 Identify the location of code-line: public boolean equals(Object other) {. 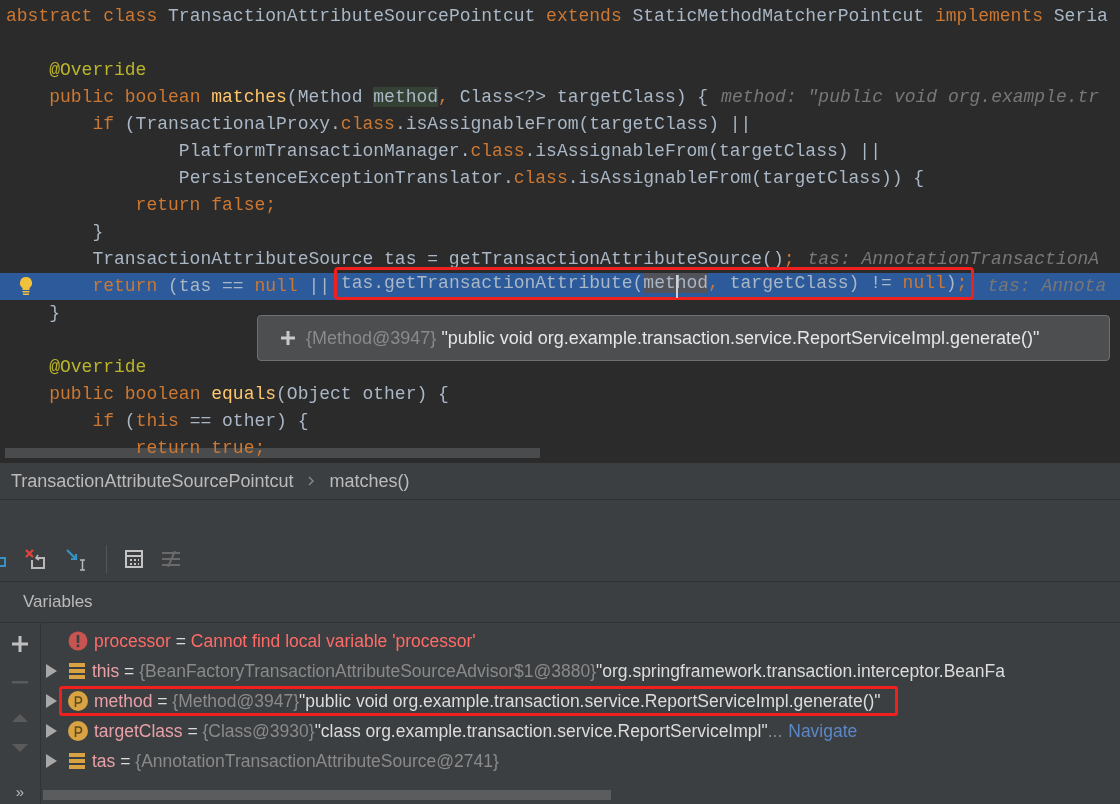
(249, 394).